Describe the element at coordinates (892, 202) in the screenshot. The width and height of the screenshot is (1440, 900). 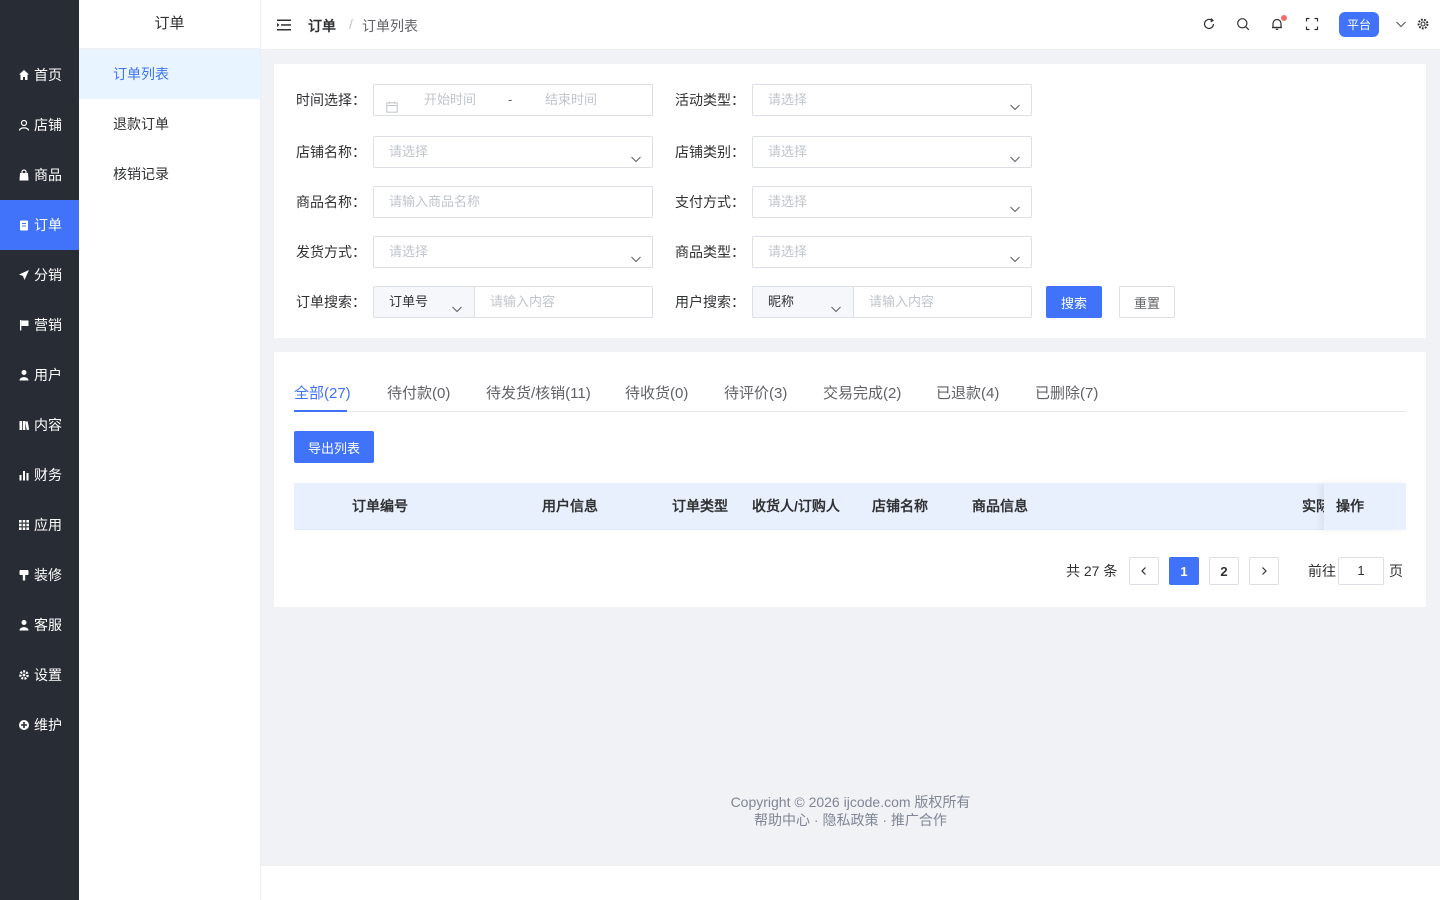
I see `payment-method-select: 请选择` at that location.